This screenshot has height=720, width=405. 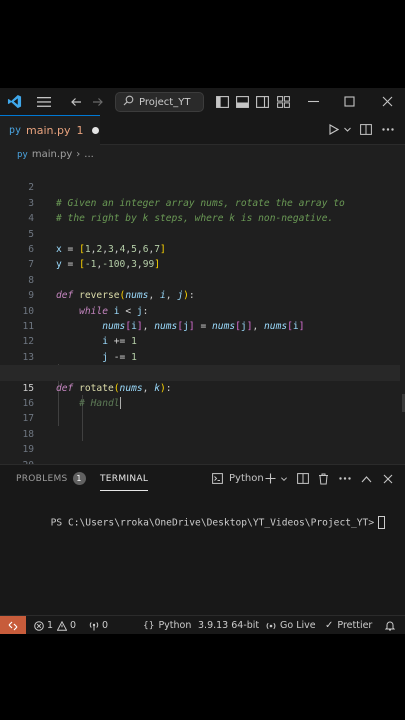 I want to click on radio-tower-icon, so click(x=94, y=625).